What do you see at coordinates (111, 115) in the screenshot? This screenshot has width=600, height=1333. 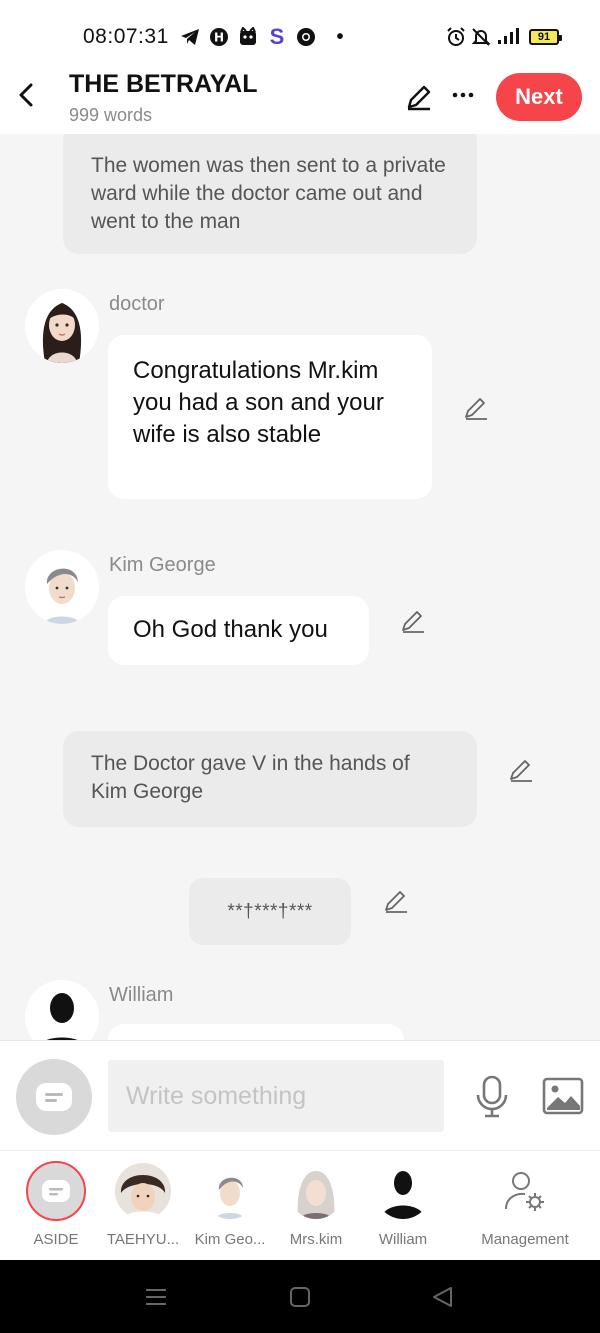 I see `word-count: 999 words` at bounding box center [111, 115].